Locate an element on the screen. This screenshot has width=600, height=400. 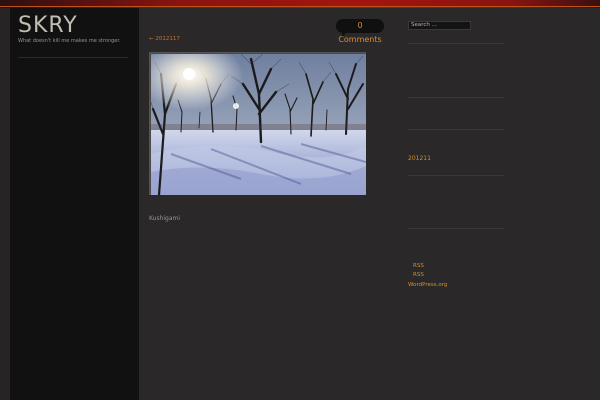
page-gutter is located at coordinates (5, 204).